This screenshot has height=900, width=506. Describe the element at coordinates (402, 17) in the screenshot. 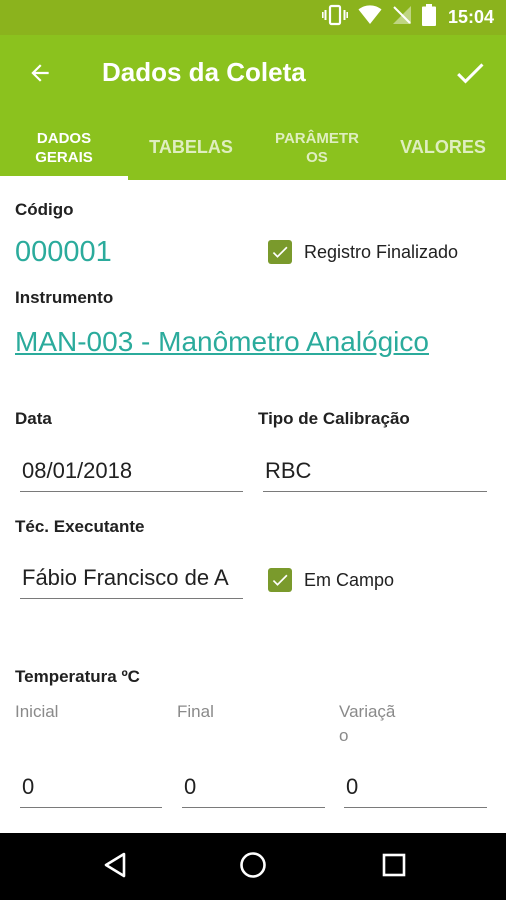

I see `no-signal-icon` at that location.